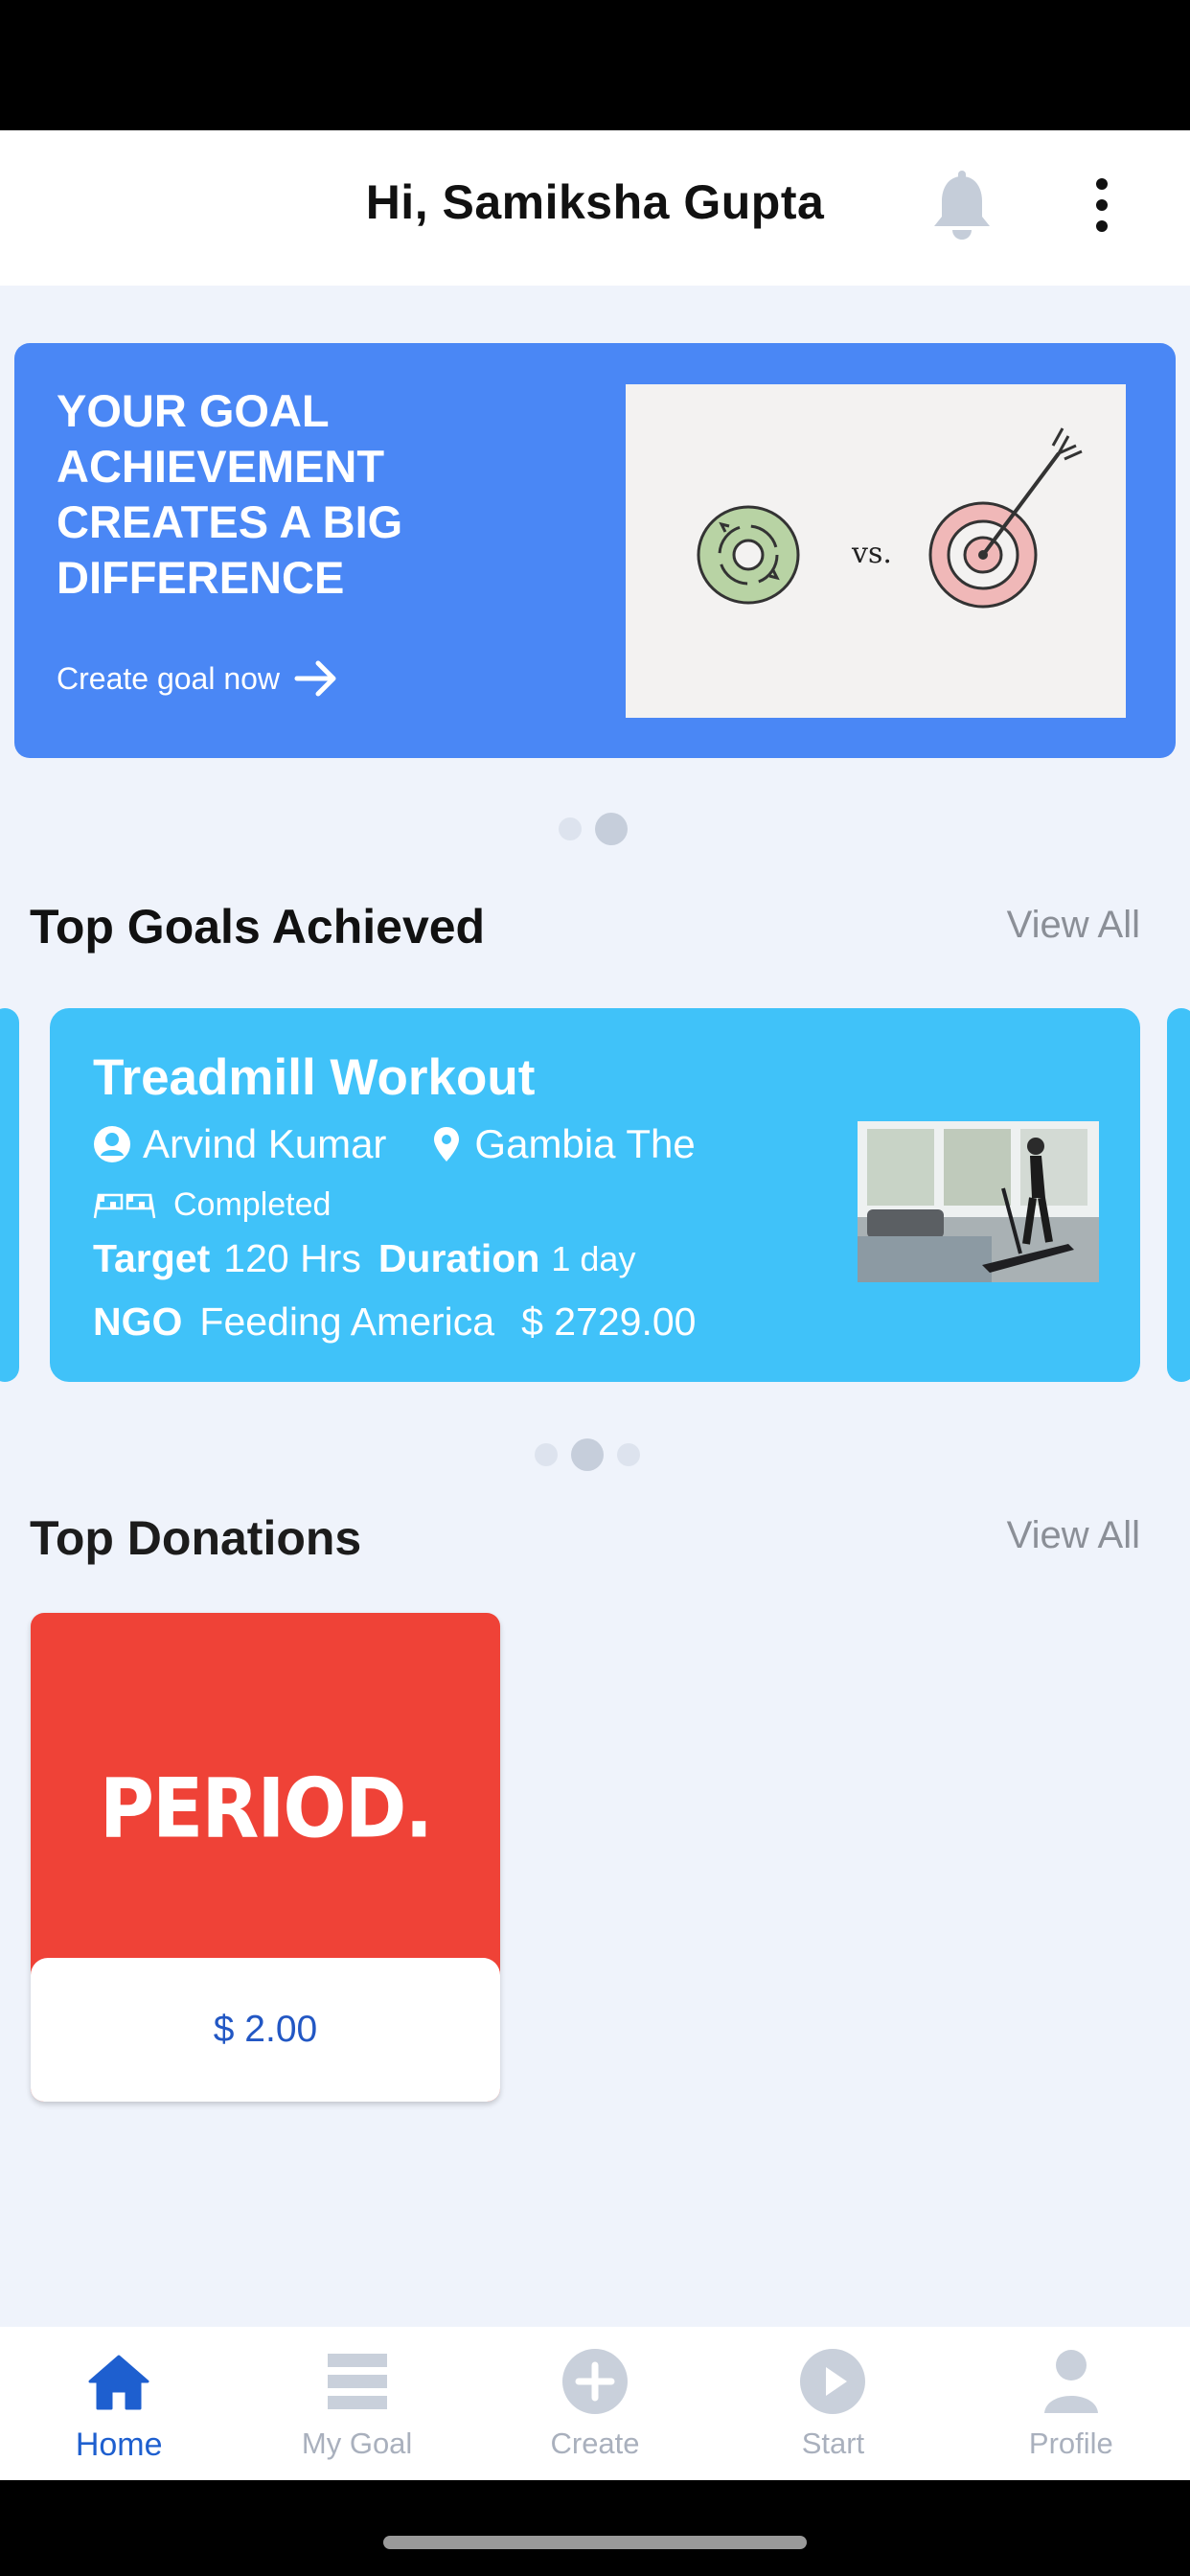  Describe the element at coordinates (459, 1258) in the screenshot. I see `duration-label: Duration` at that location.